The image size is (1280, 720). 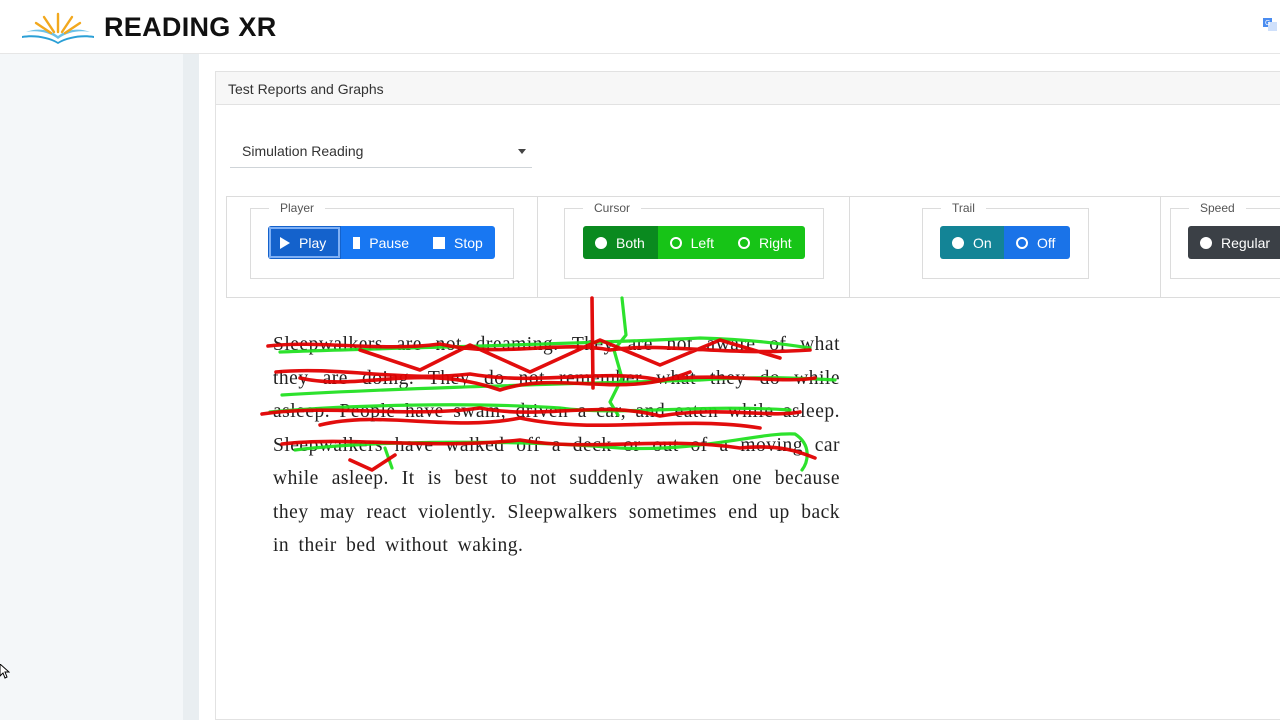 I want to click on player-group: Player Play Pause Stop, so click(x=382, y=240).